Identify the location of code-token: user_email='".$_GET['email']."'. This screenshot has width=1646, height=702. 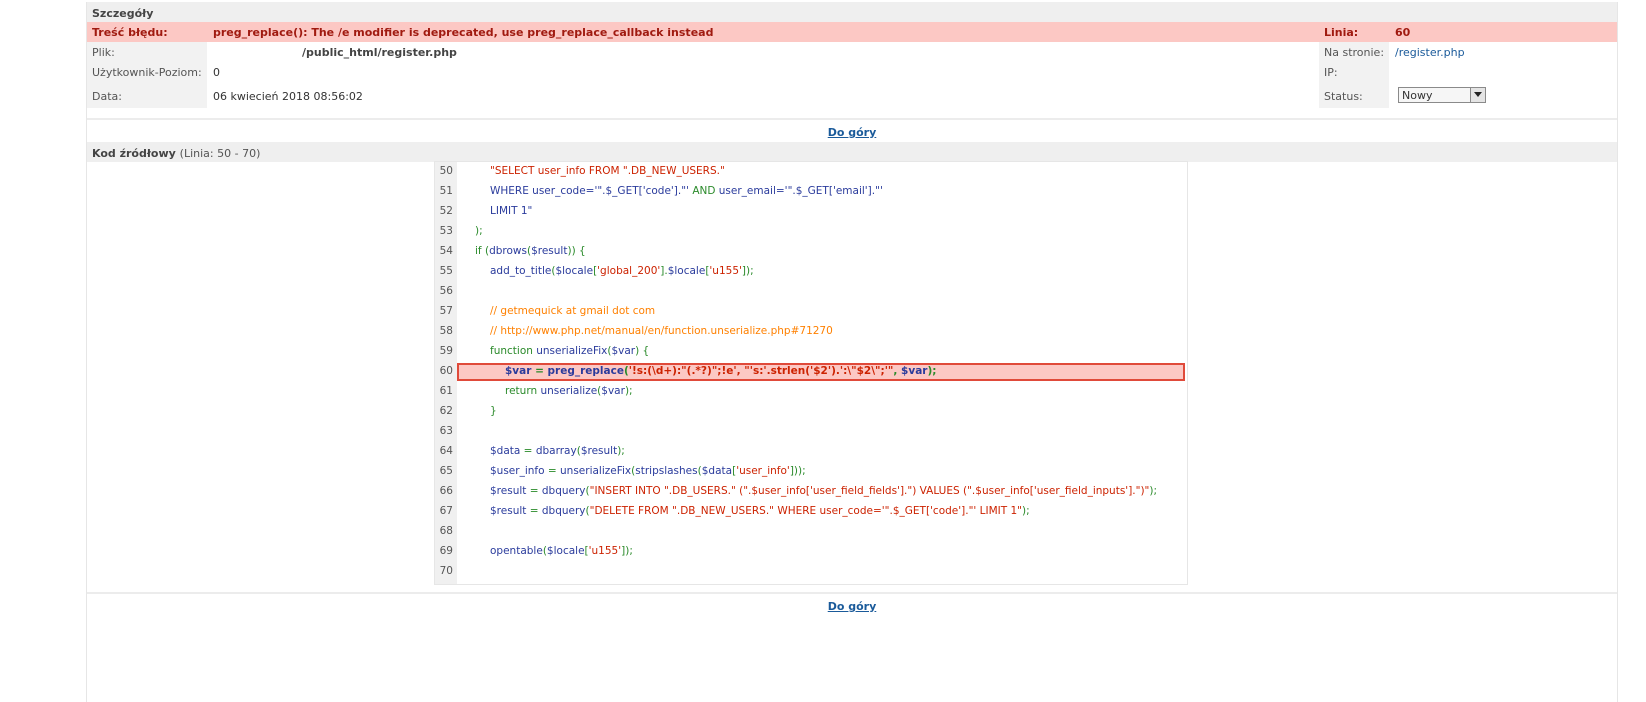
(799, 191).